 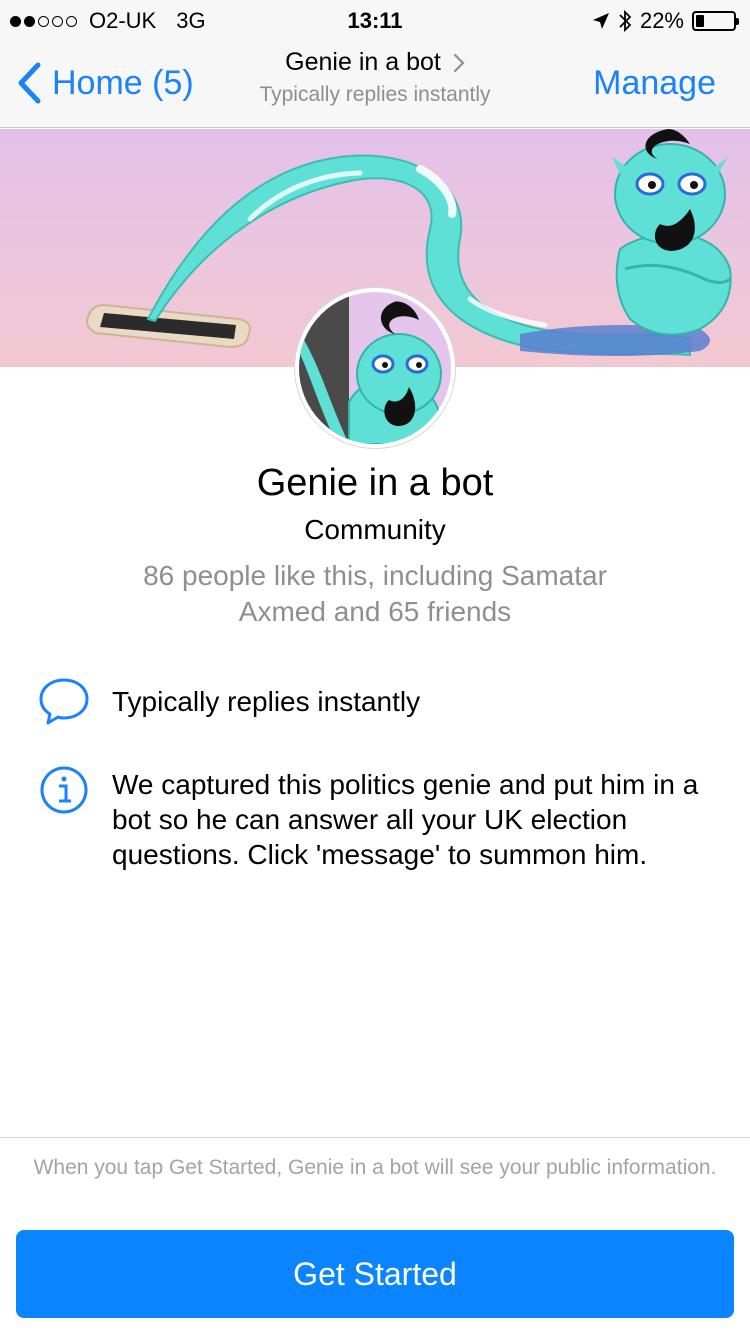 I want to click on footer-divider, so click(x=375, y=1137).